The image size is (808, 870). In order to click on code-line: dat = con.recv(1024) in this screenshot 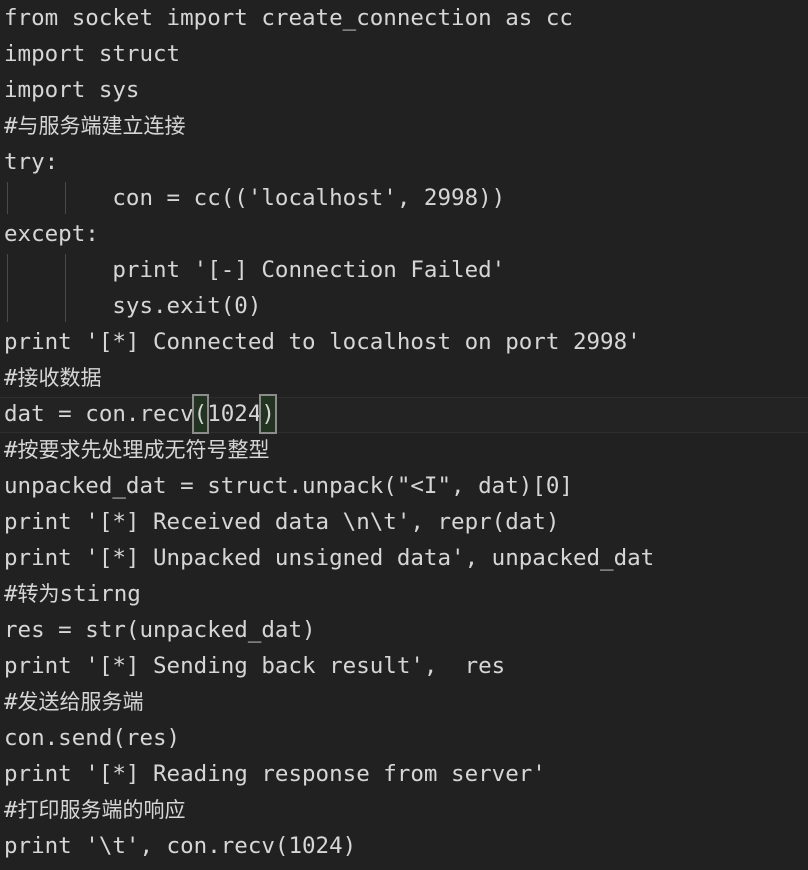, I will do `click(404, 414)`.